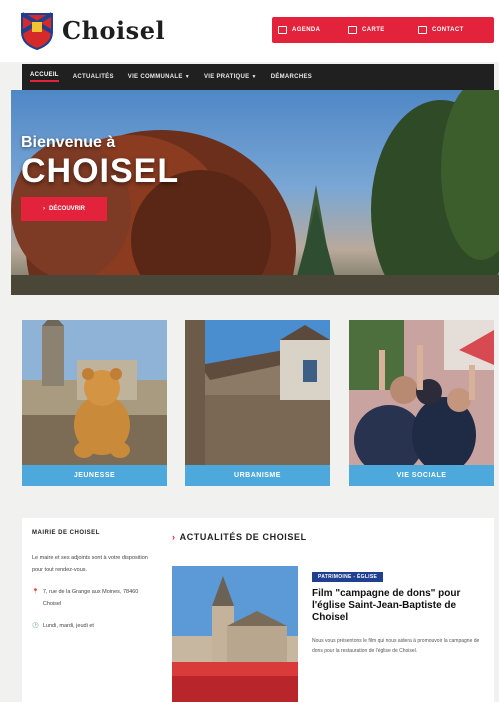  Describe the element at coordinates (93, 77) in the screenshot. I see `nav-item-actualites: ACTUALITÉS` at that location.